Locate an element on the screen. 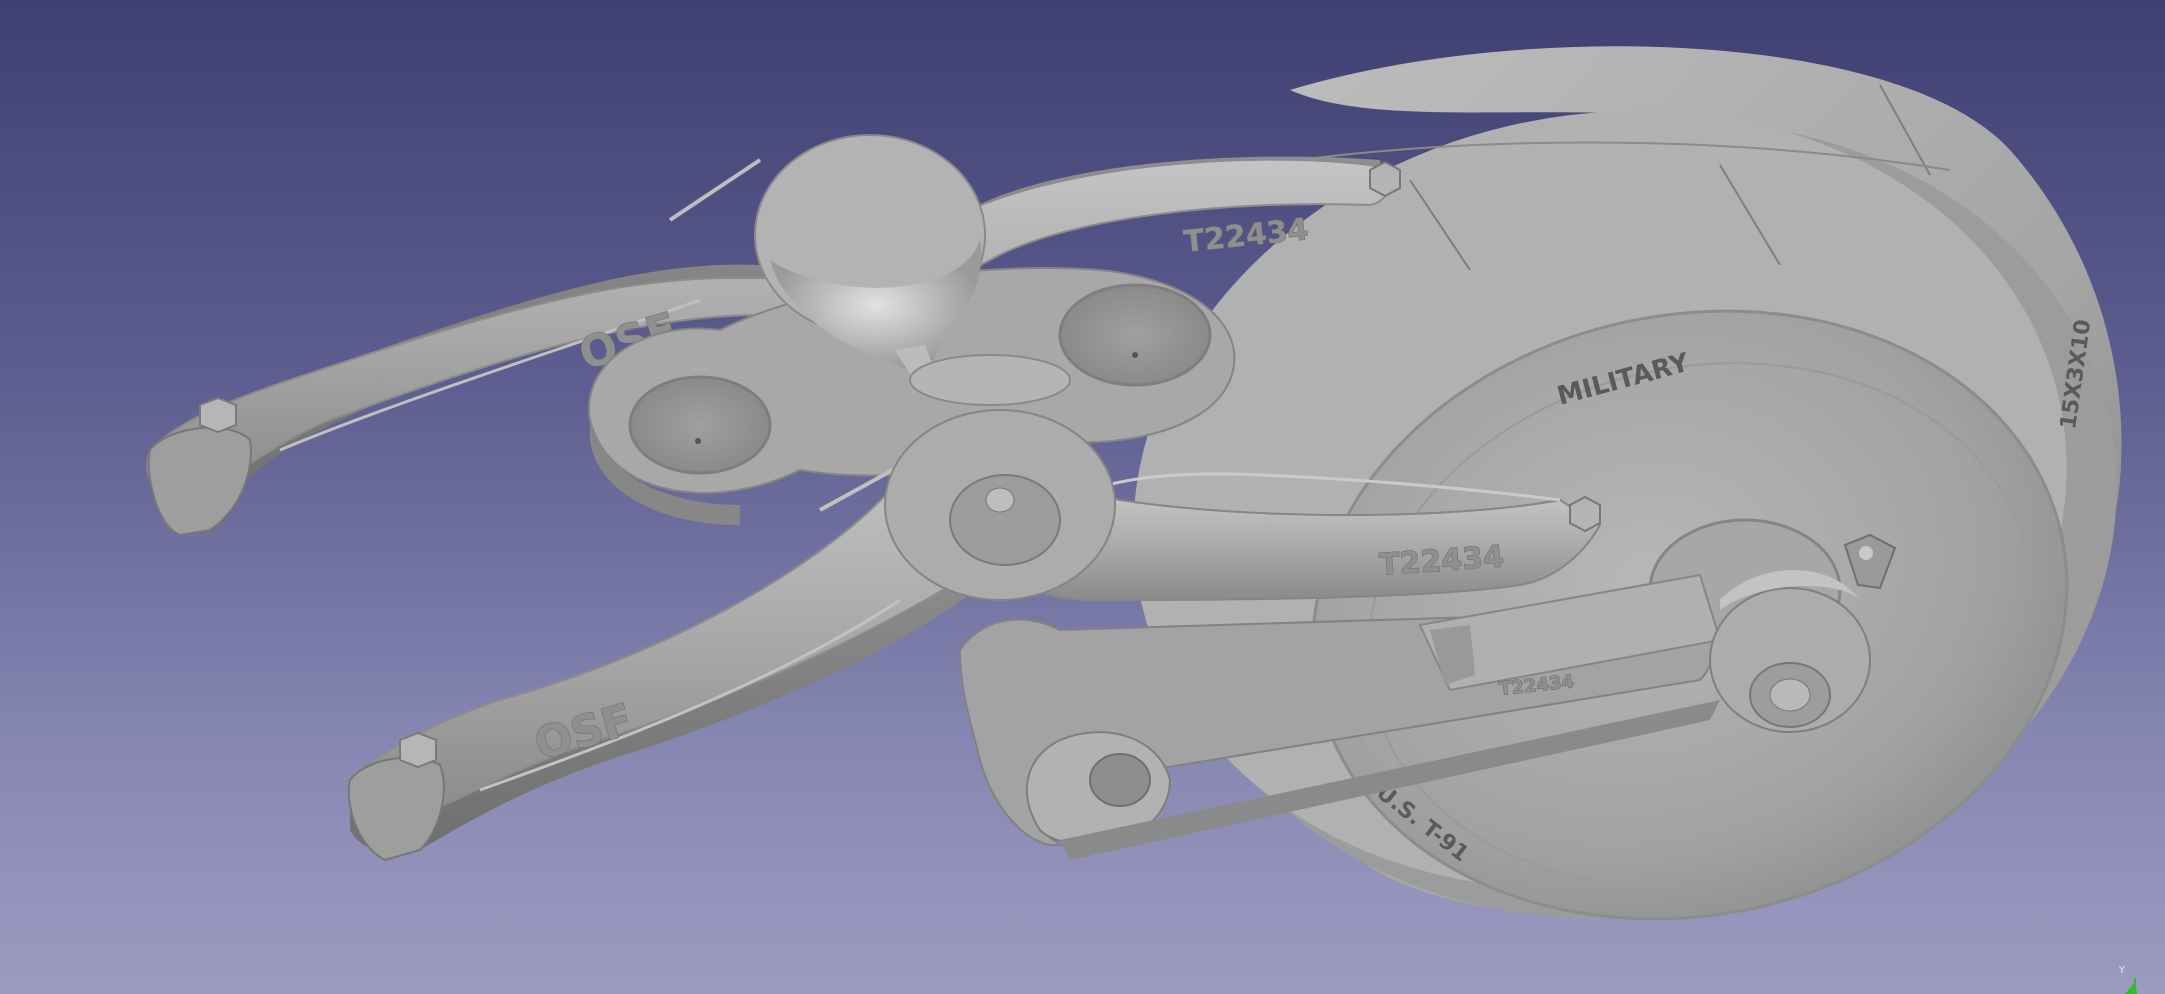  axis-indicator-icon is located at coordinates (2131, 986).